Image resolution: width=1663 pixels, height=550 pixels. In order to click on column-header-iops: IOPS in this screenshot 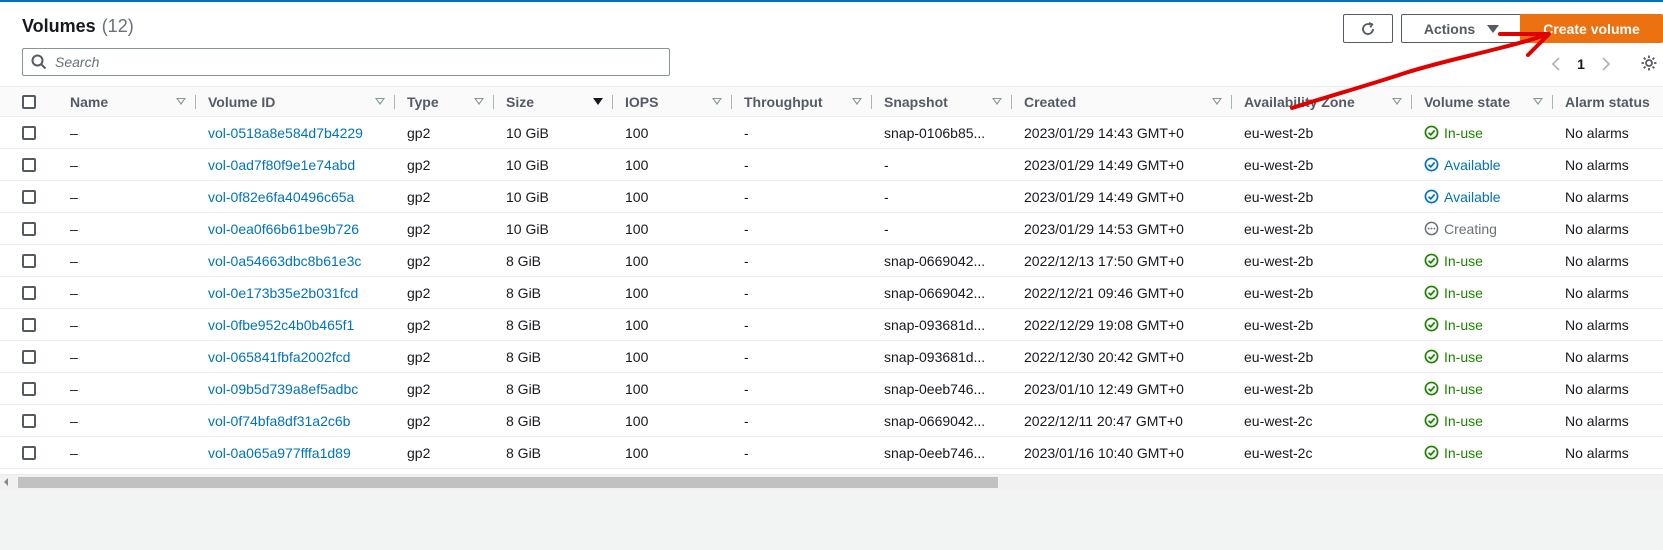, I will do `click(672, 101)`.